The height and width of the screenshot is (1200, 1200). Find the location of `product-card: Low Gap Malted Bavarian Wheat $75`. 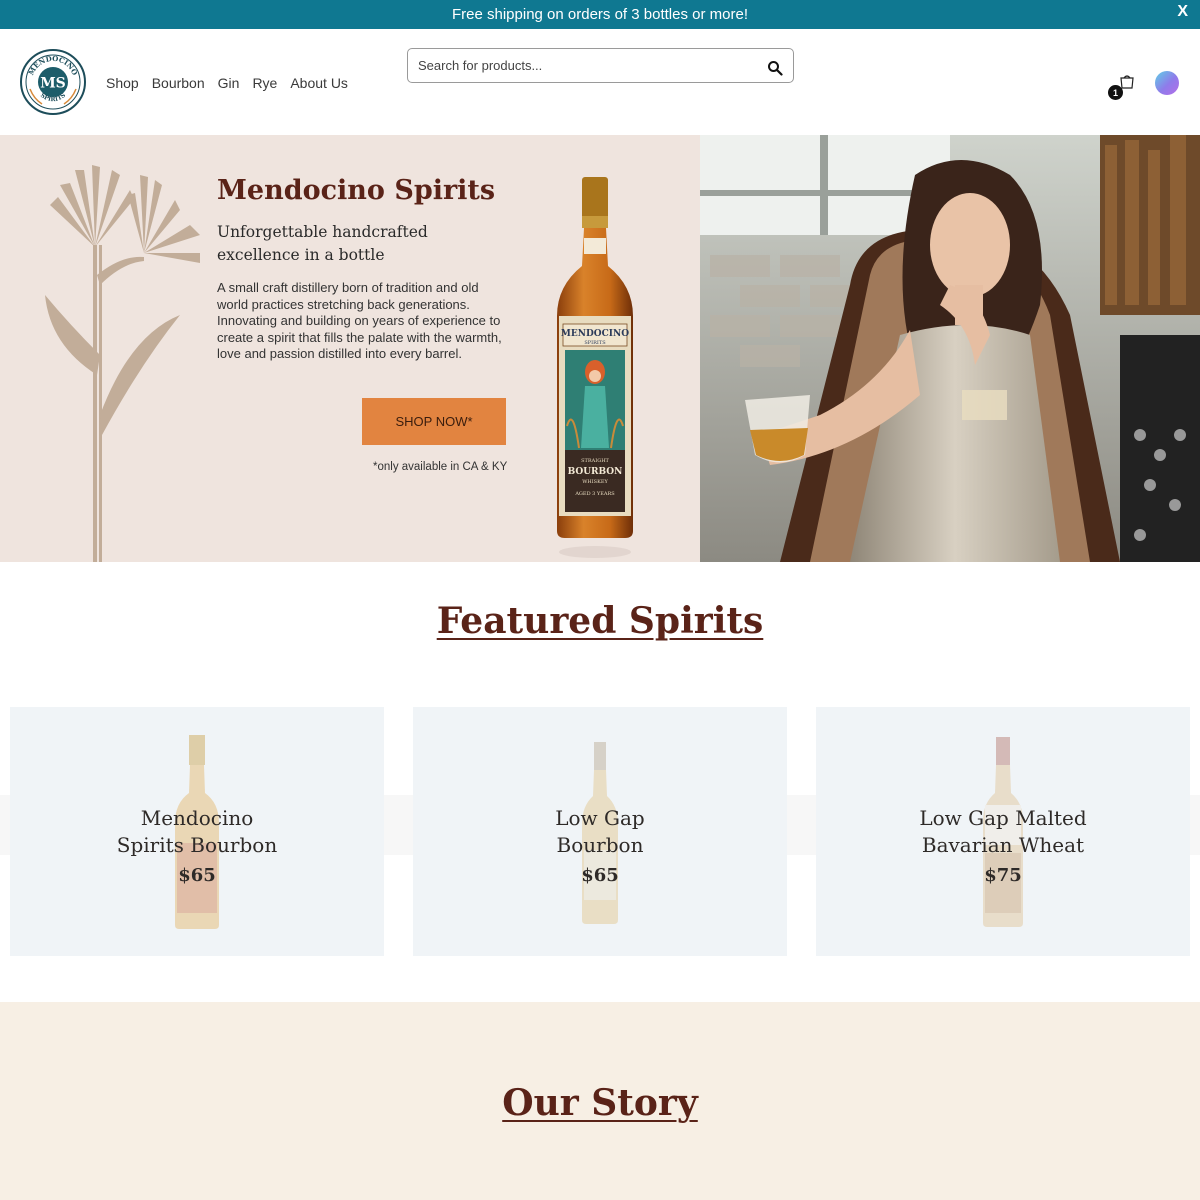

product-card: Low Gap Malted Bavarian Wheat $75 is located at coordinates (1003, 831).